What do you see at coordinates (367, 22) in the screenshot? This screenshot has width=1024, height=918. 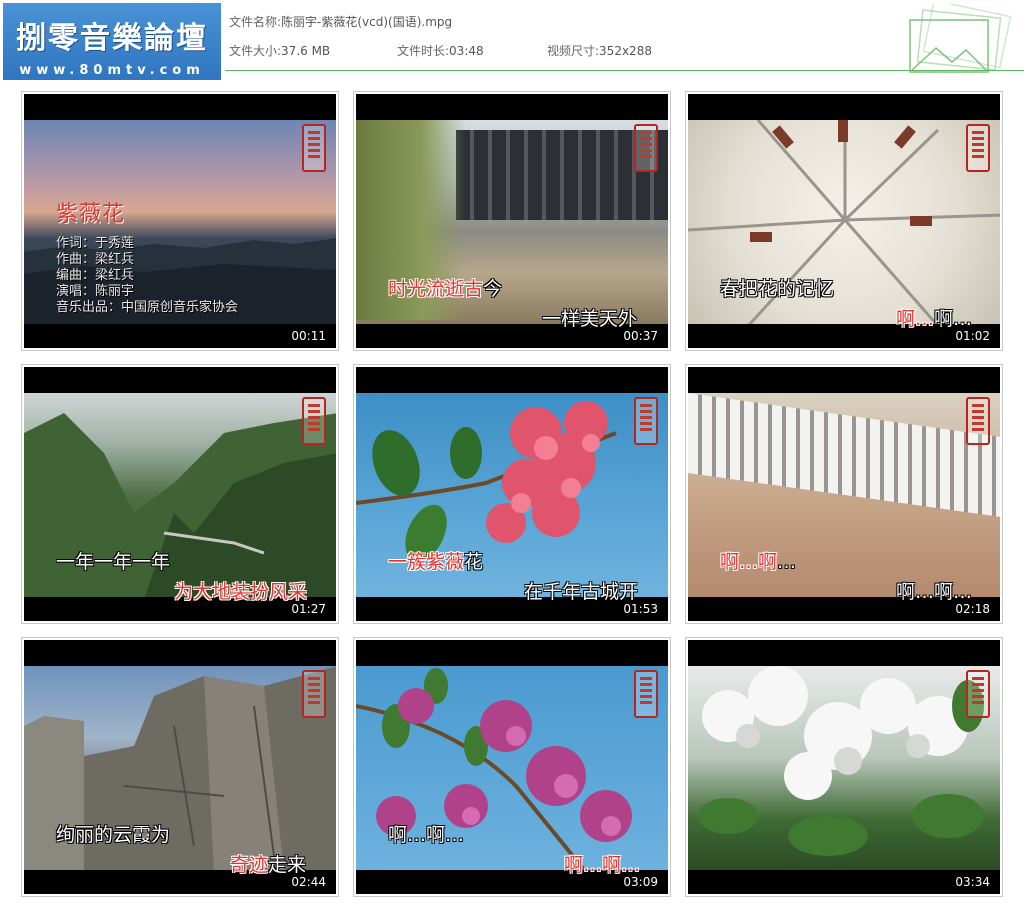 I see `file-name-value: 陈丽宇-紫薇花(vcd)(国语).mpg` at bounding box center [367, 22].